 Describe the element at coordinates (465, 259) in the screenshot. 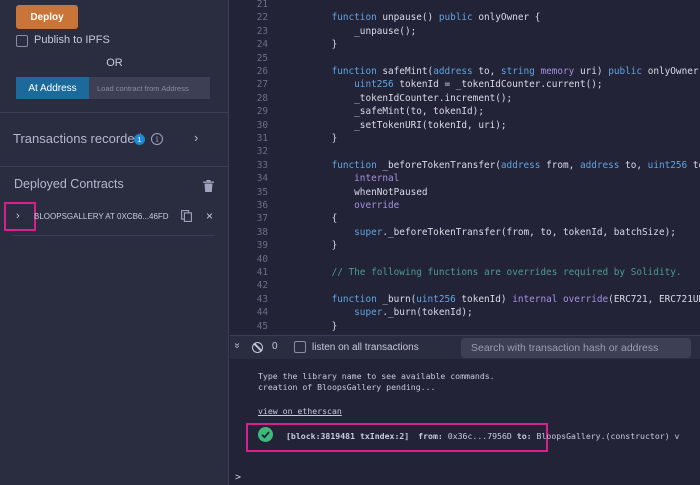

I see `code-line: 40` at that location.